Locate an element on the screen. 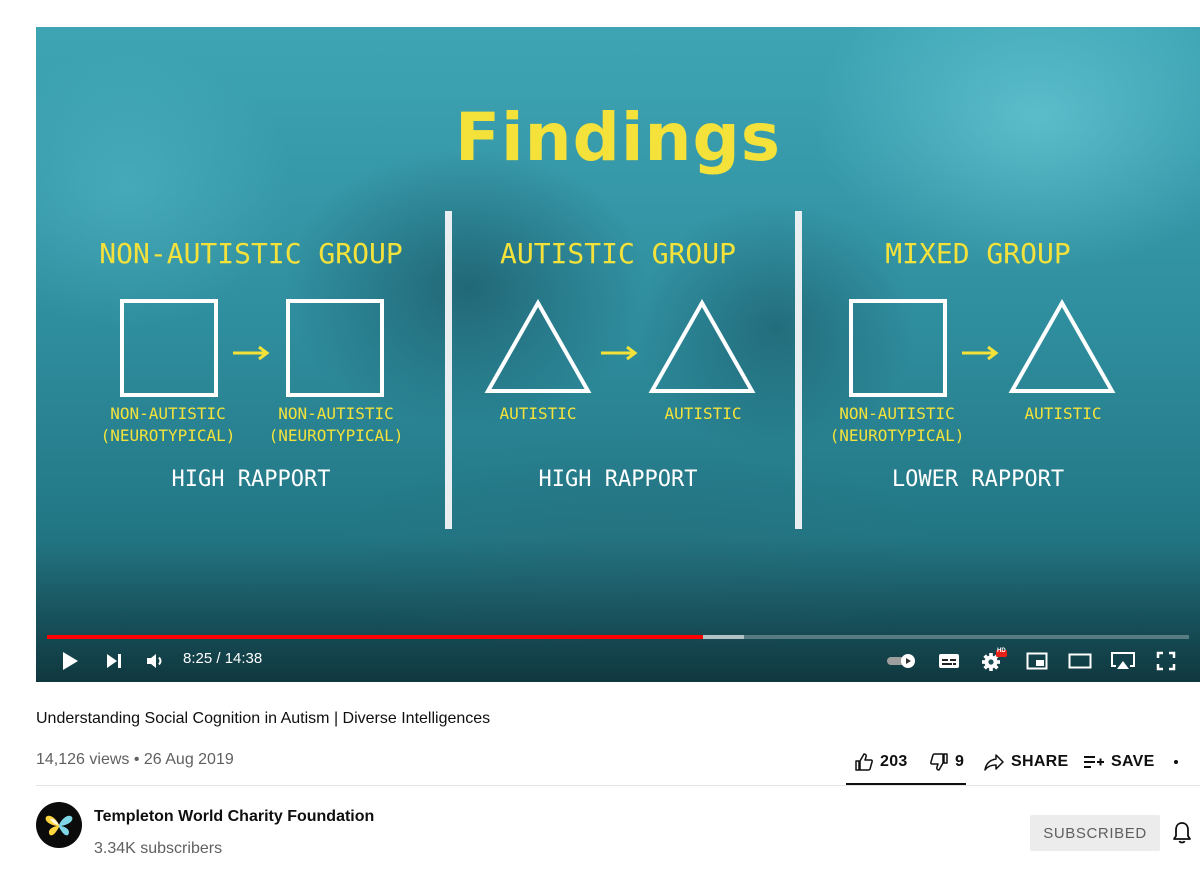  group-title-autistic: AUTISTIC GROUP is located at coordinates (617, 253).